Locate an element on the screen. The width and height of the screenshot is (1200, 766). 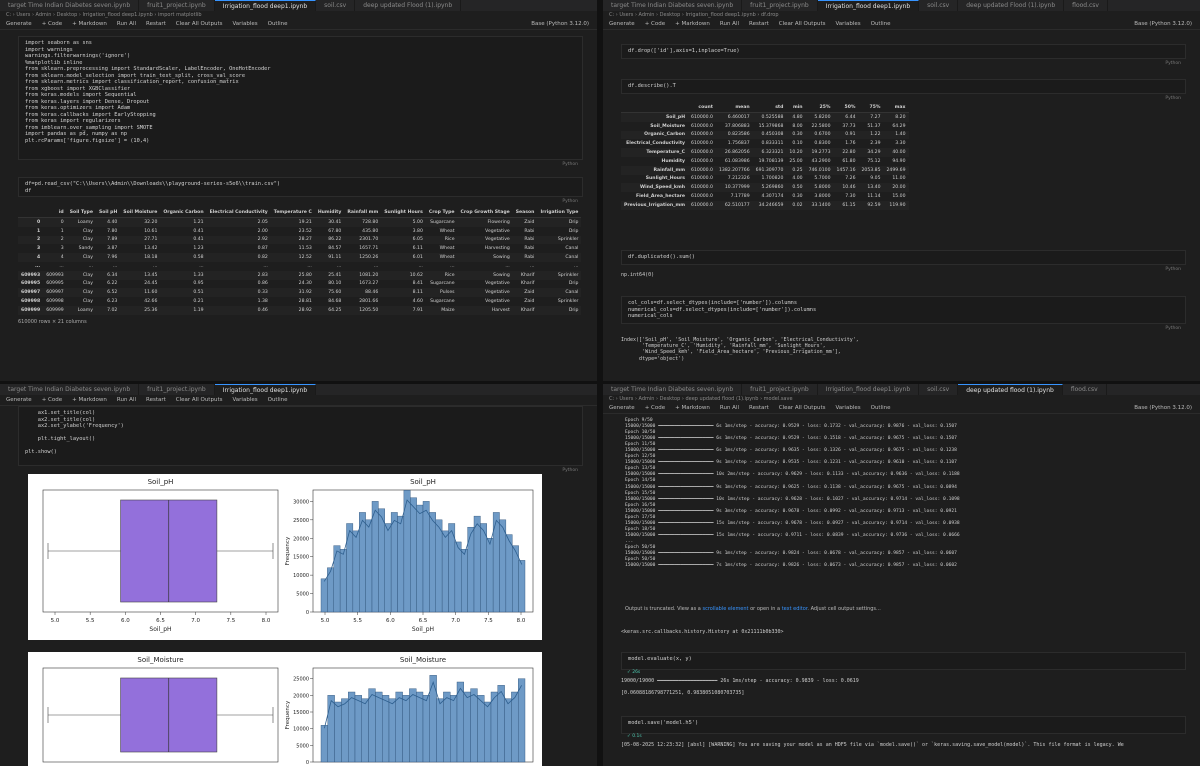
horizontal-split-divider is located at coordinates (600, 382).